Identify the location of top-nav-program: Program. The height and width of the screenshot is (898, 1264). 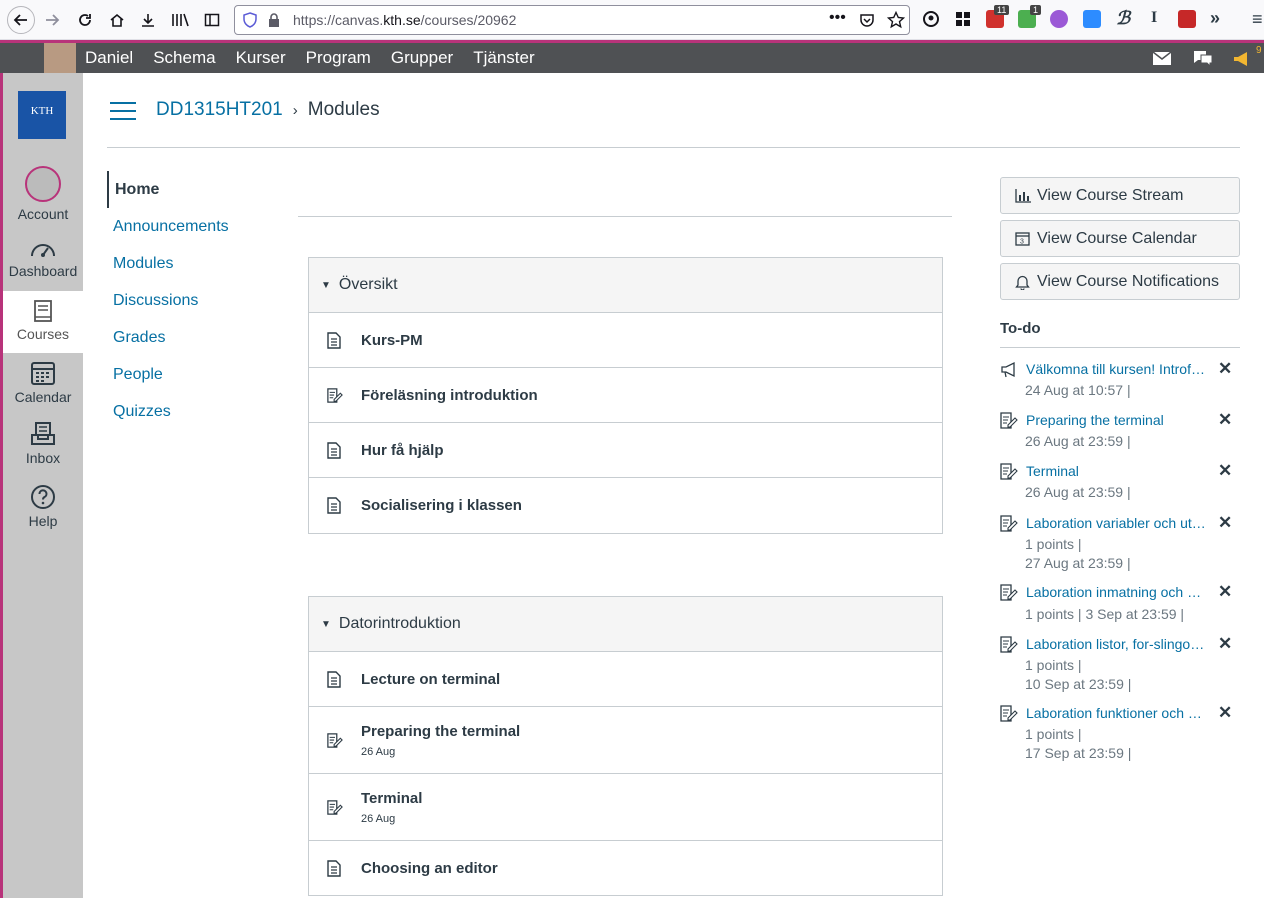
(338, 58).